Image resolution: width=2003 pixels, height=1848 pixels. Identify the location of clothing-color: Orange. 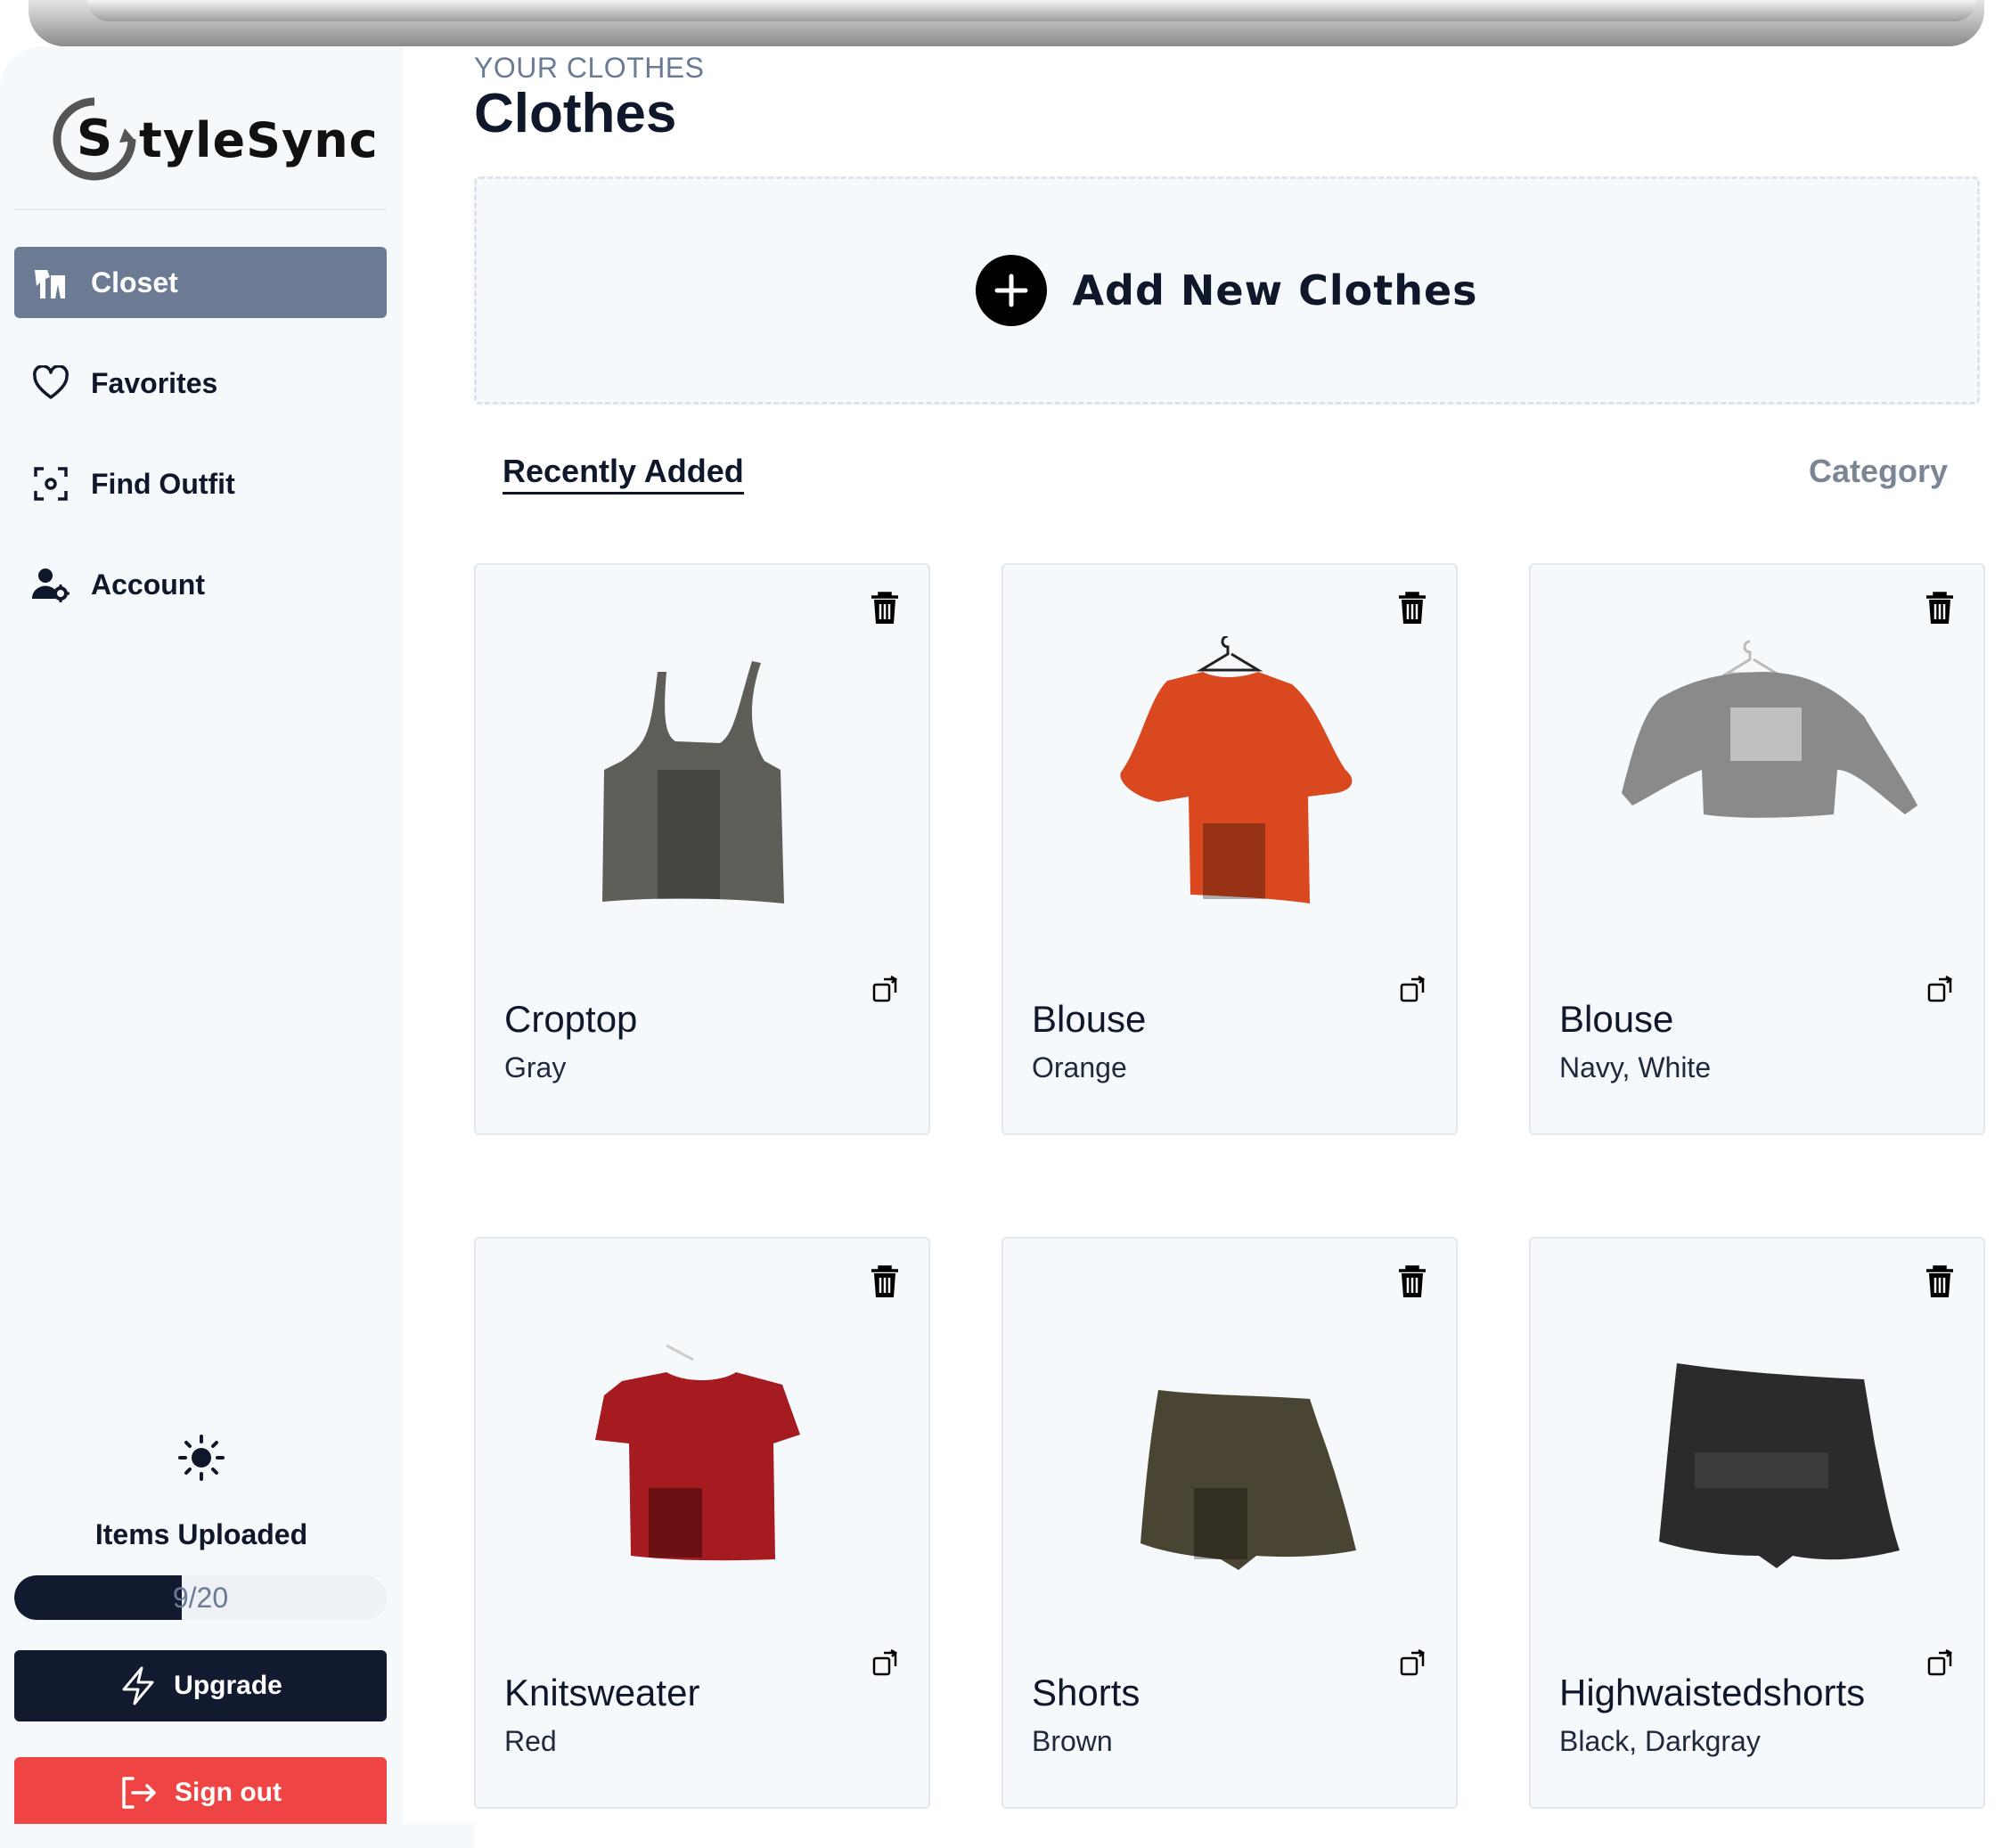
(1080, 1067).